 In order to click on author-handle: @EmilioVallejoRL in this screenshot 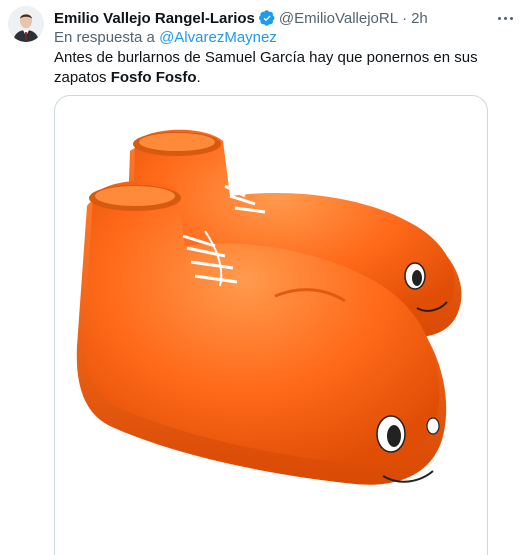, I will do `click(338, 18)`.